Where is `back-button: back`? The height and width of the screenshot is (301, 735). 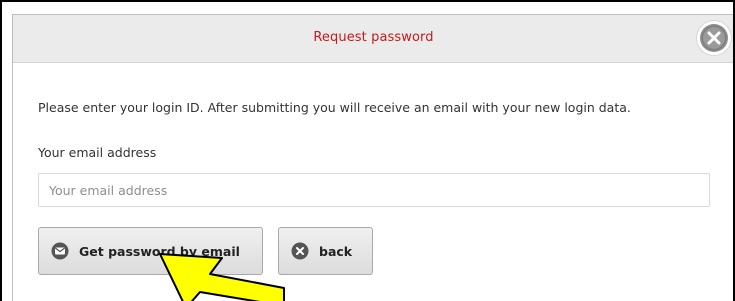 back-button: back is located at coordinates (325, 251).